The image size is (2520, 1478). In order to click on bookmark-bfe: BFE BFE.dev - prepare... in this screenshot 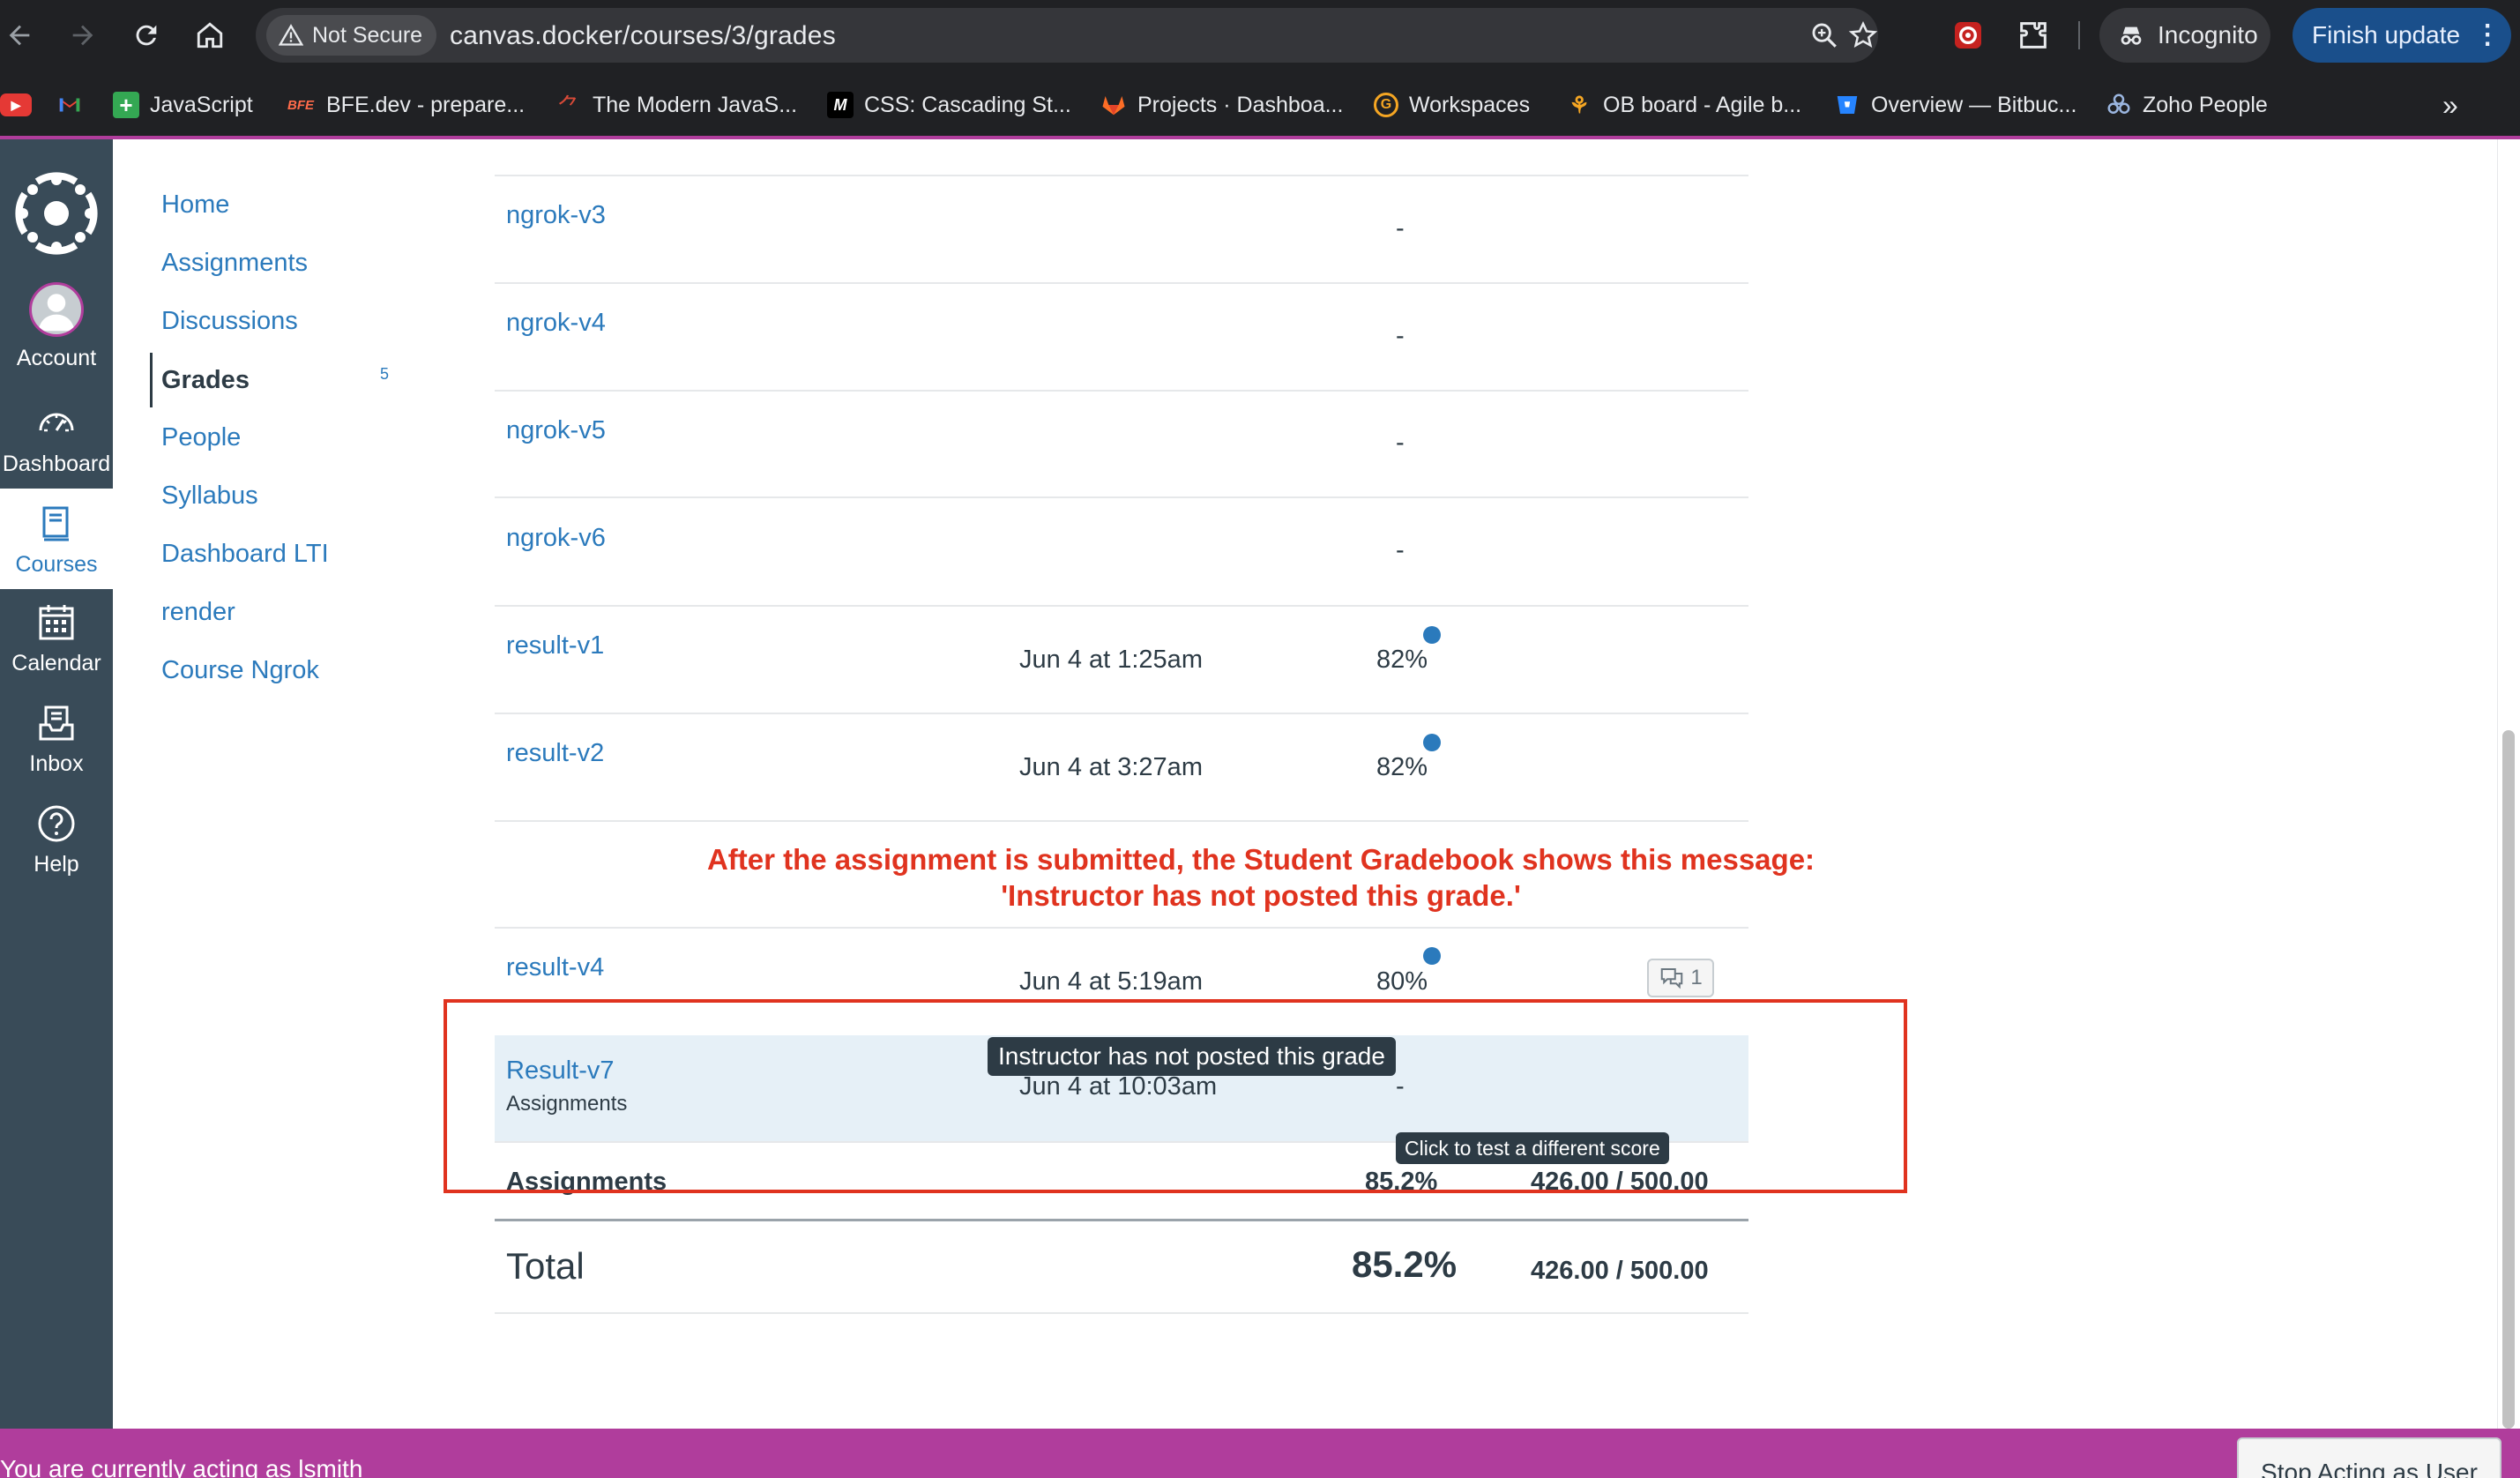, I will do `click(405, 105)`.